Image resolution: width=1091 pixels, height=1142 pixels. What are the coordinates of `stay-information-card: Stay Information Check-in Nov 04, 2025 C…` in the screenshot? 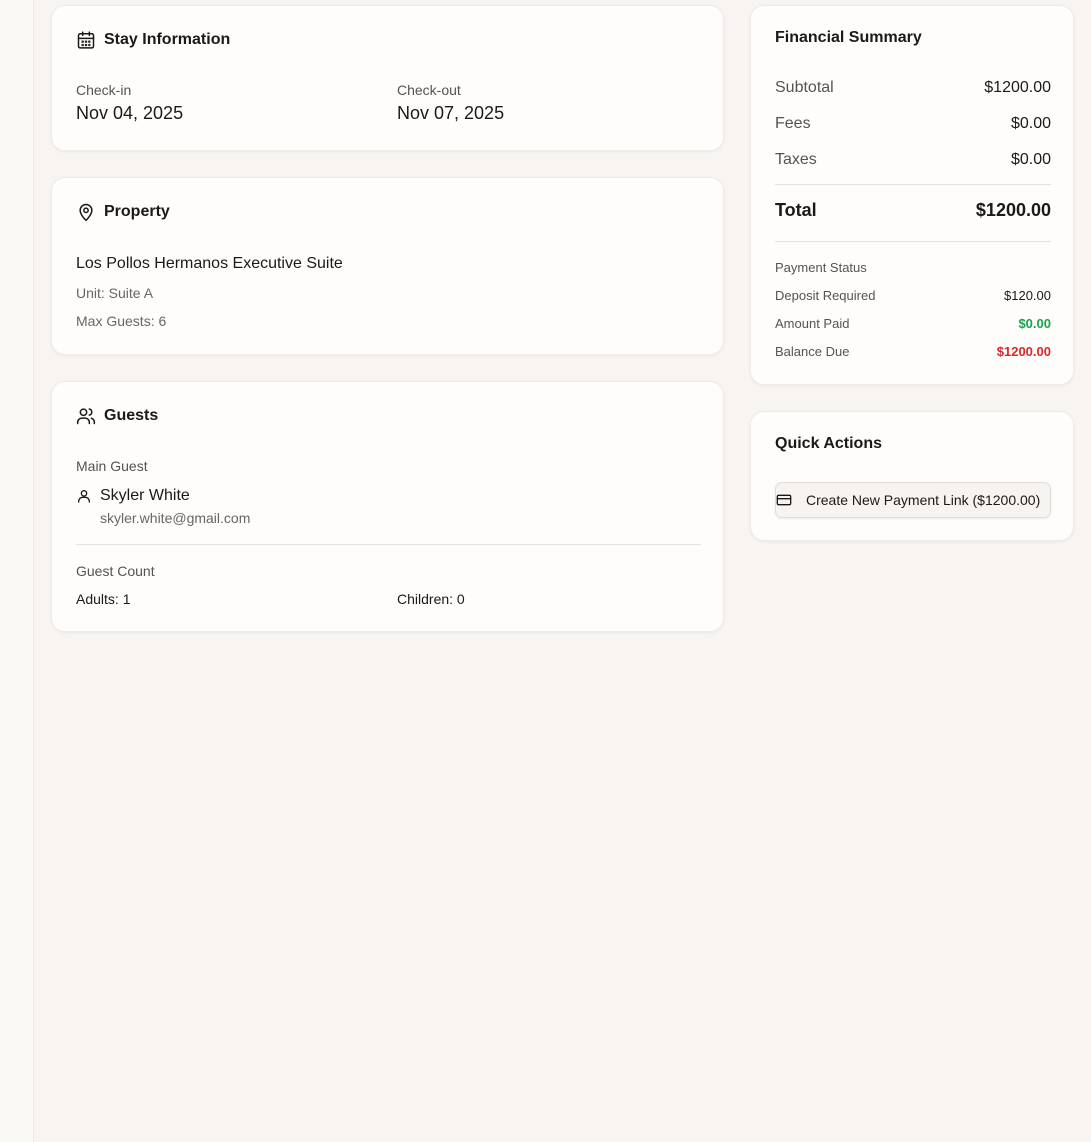 It's located at (387, 78).